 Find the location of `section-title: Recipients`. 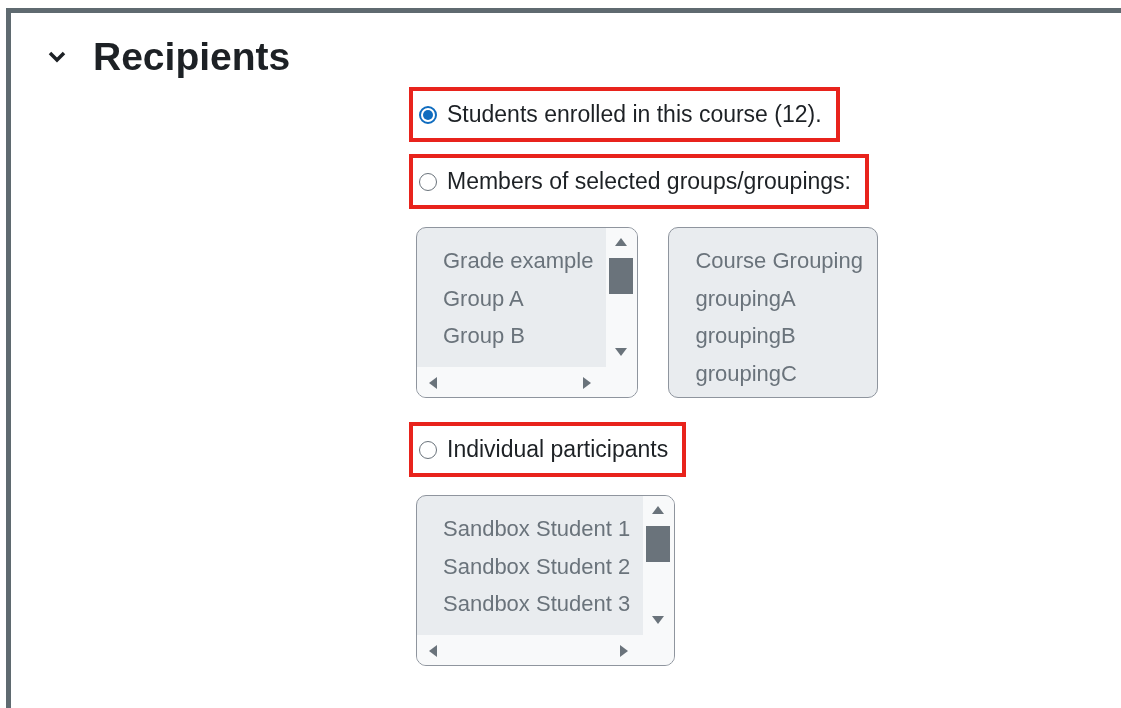

section-title: Recipients is located at coordinates (192, 57).